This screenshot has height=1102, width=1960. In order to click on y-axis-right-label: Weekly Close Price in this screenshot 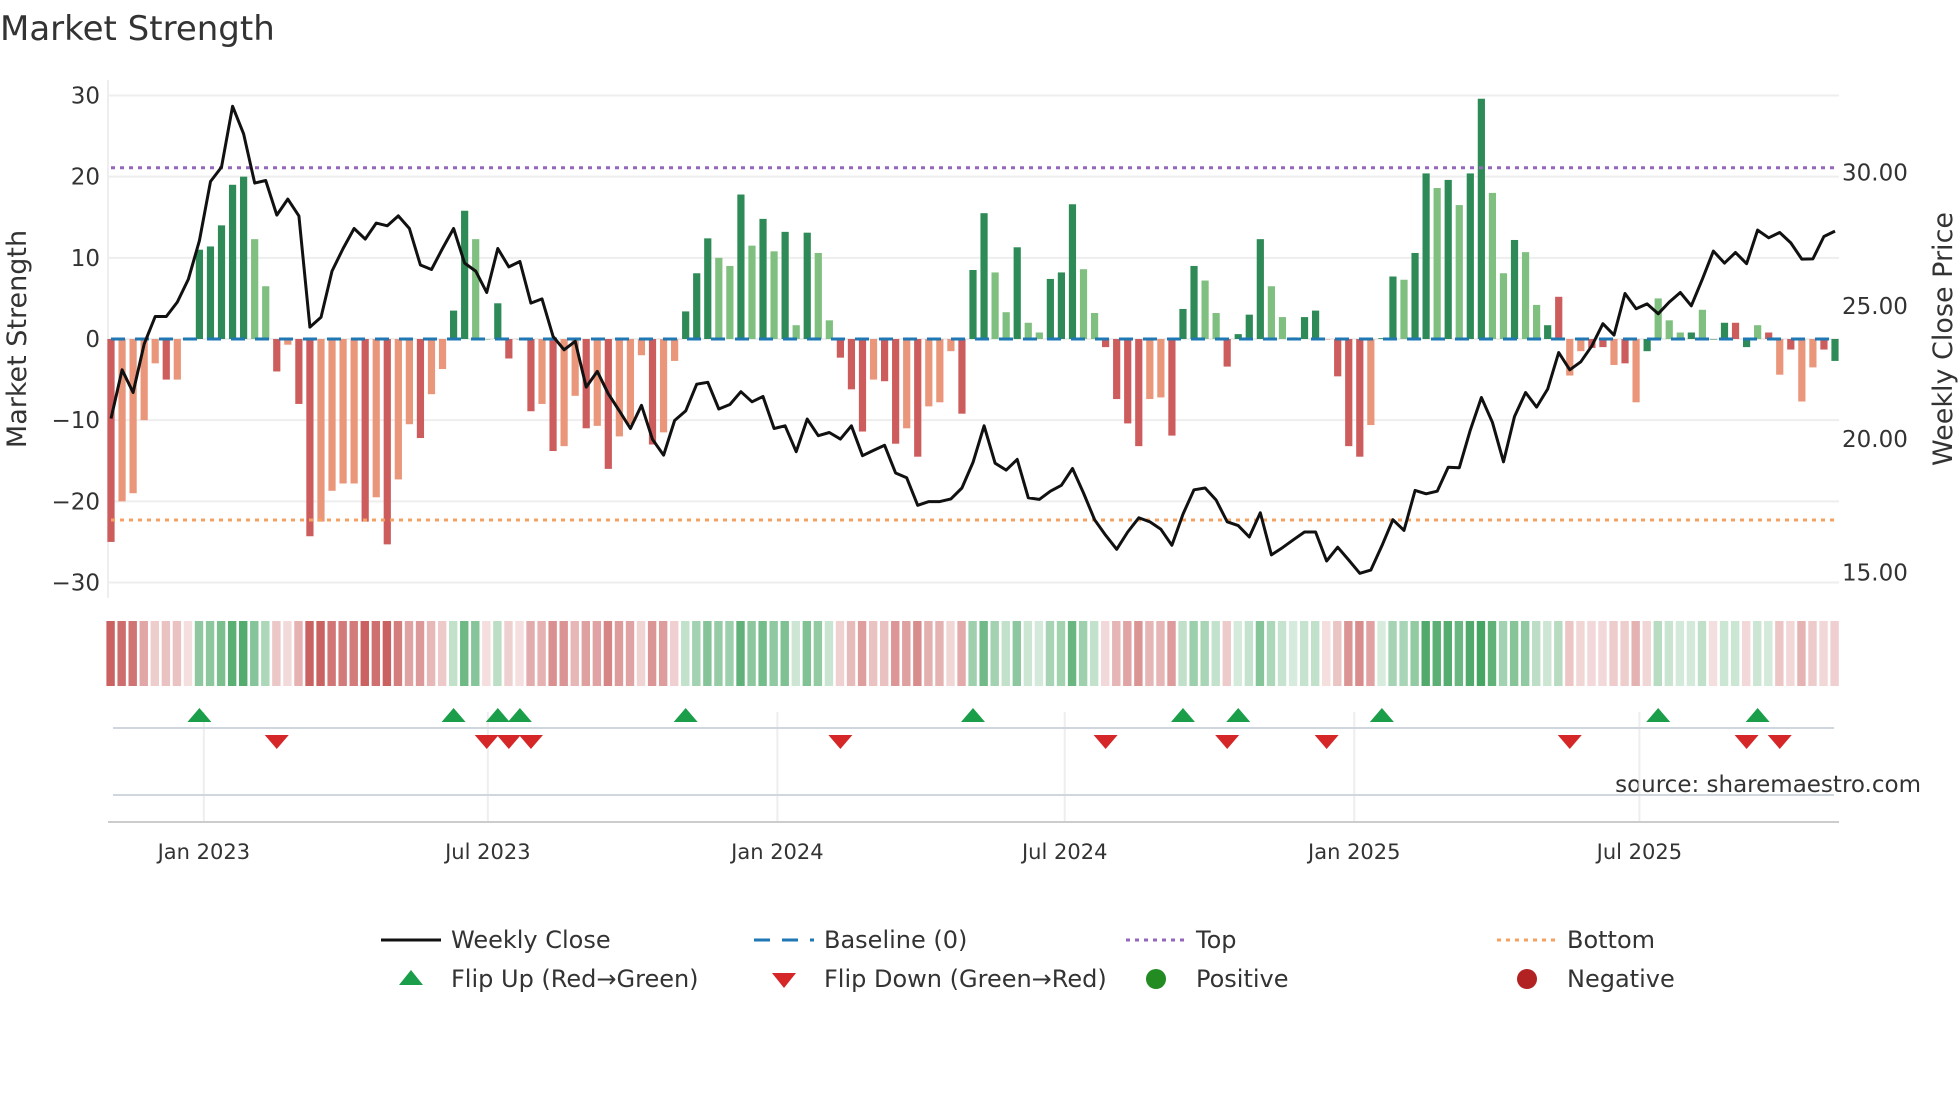, I will do `click(1943, 339)`.